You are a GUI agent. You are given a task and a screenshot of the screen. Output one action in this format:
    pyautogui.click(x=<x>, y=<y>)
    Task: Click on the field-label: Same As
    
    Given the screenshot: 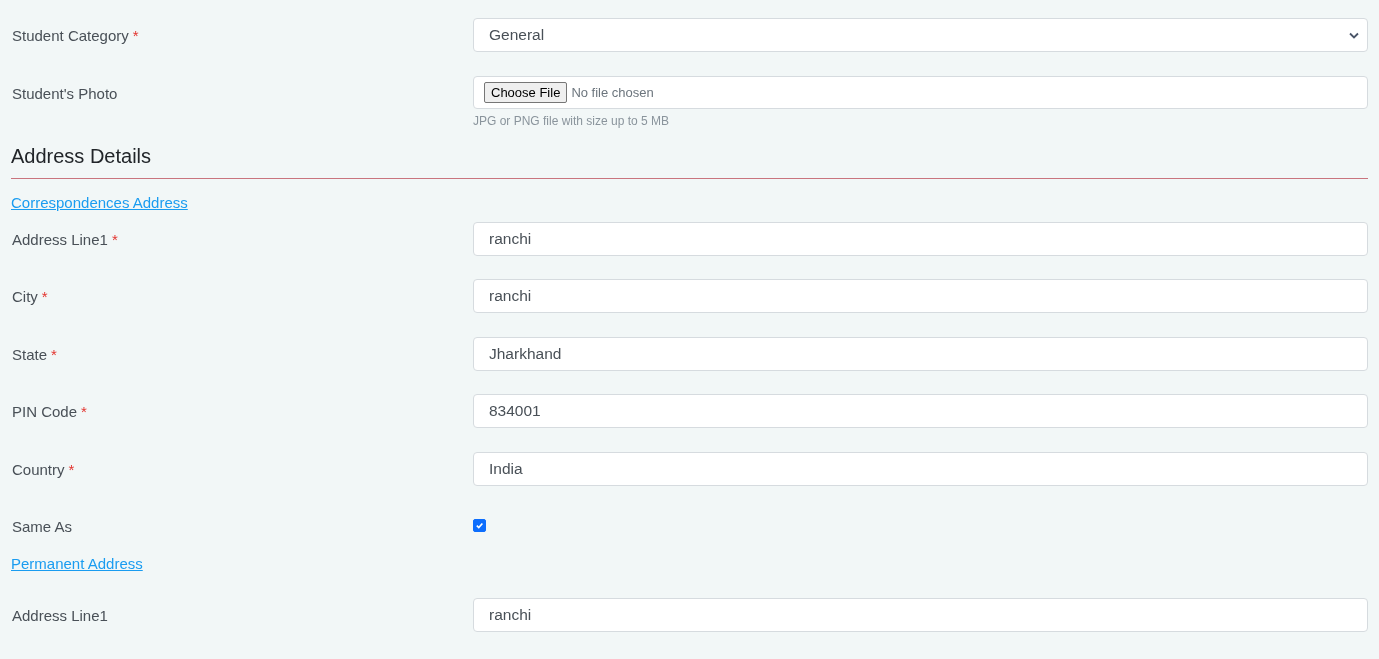 What is the action you would take?
    pyautogui.click(x=42, y=526)
    